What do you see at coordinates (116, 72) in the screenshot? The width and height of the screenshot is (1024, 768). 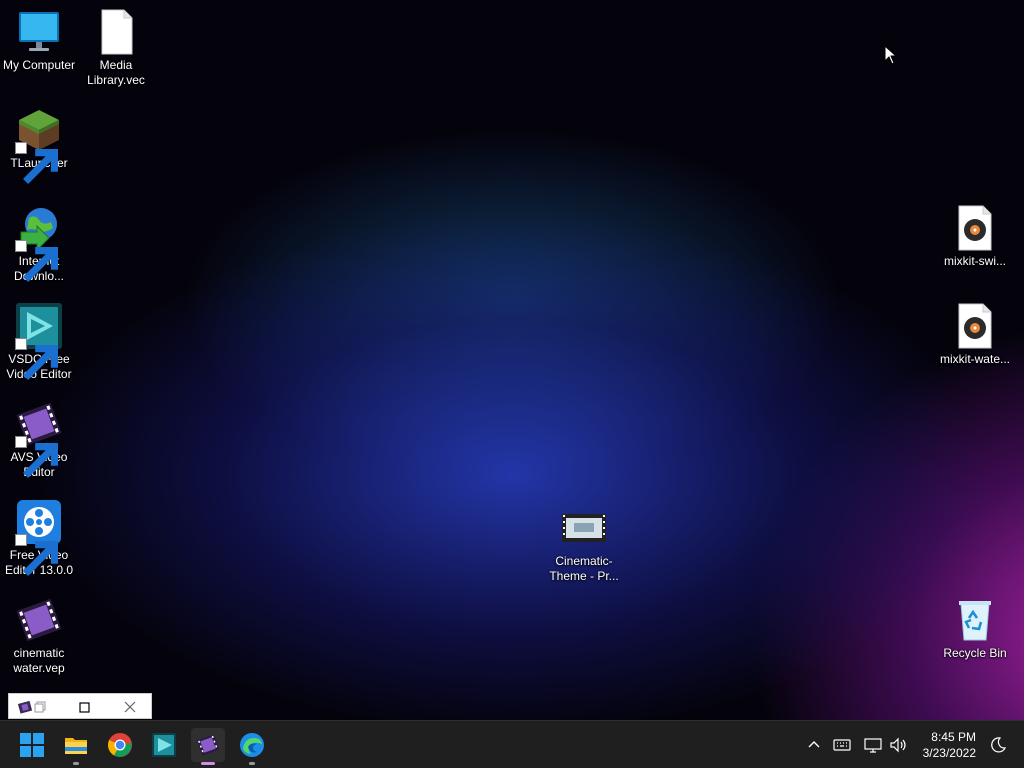 I see `desktop-icon-label: Media Library.vec` at bounding box center [116, 72].